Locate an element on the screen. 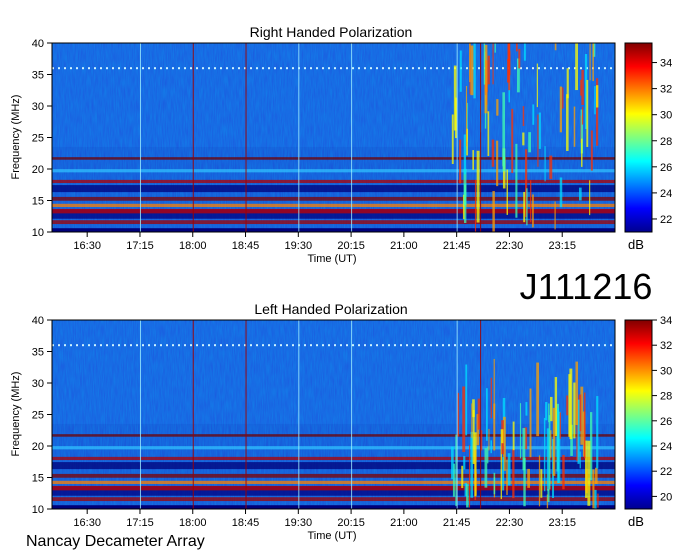  chart-title: Left Handed Polarization is located at coordinates (330, 309).